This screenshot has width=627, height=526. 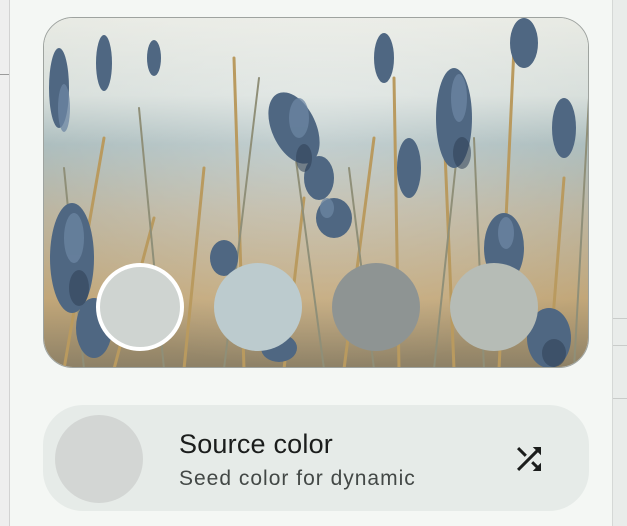 What do you see at coordinates (5, 263) in the screenshot?
I see `left-window-edge` at bounding box center [5, 263].